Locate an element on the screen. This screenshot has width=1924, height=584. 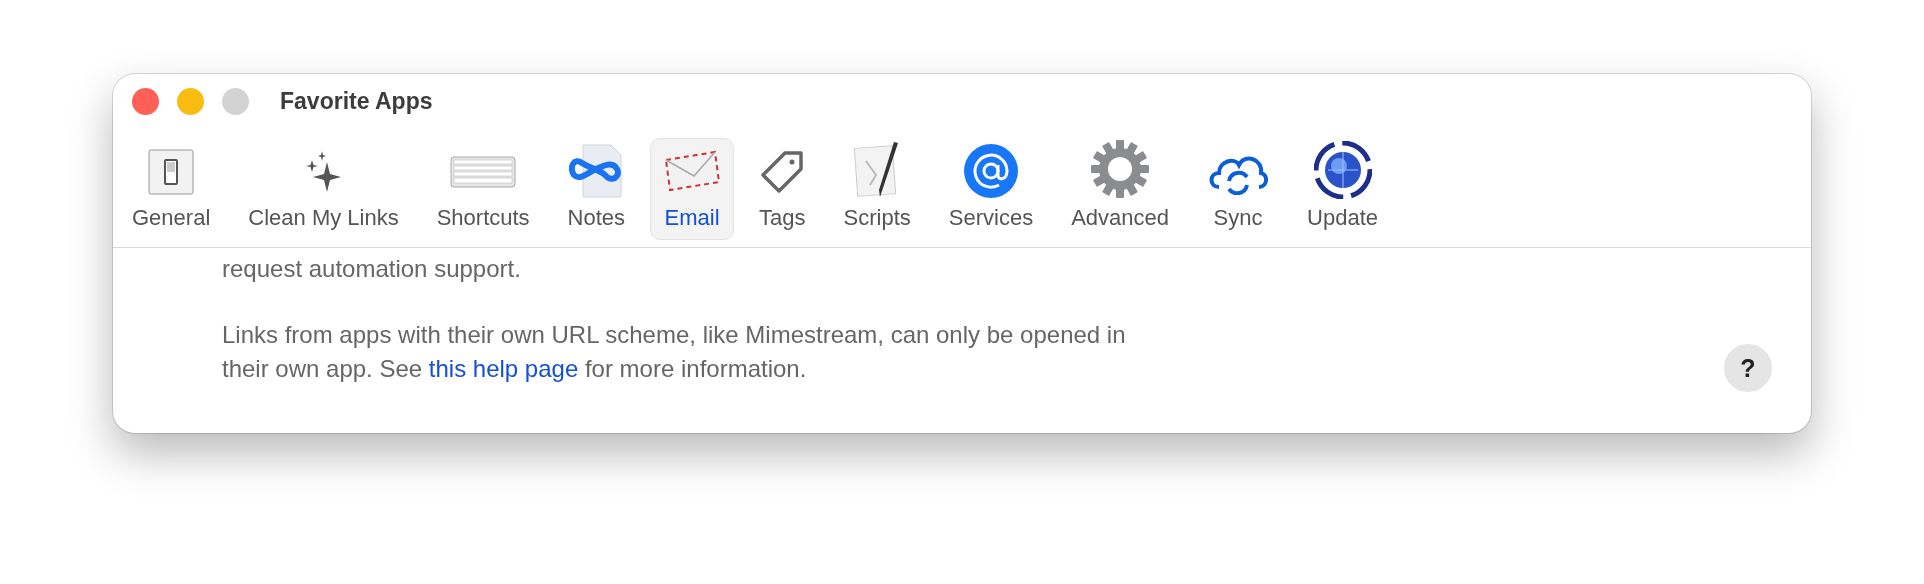
at-sign-icon is located at coordinates (991, 171).